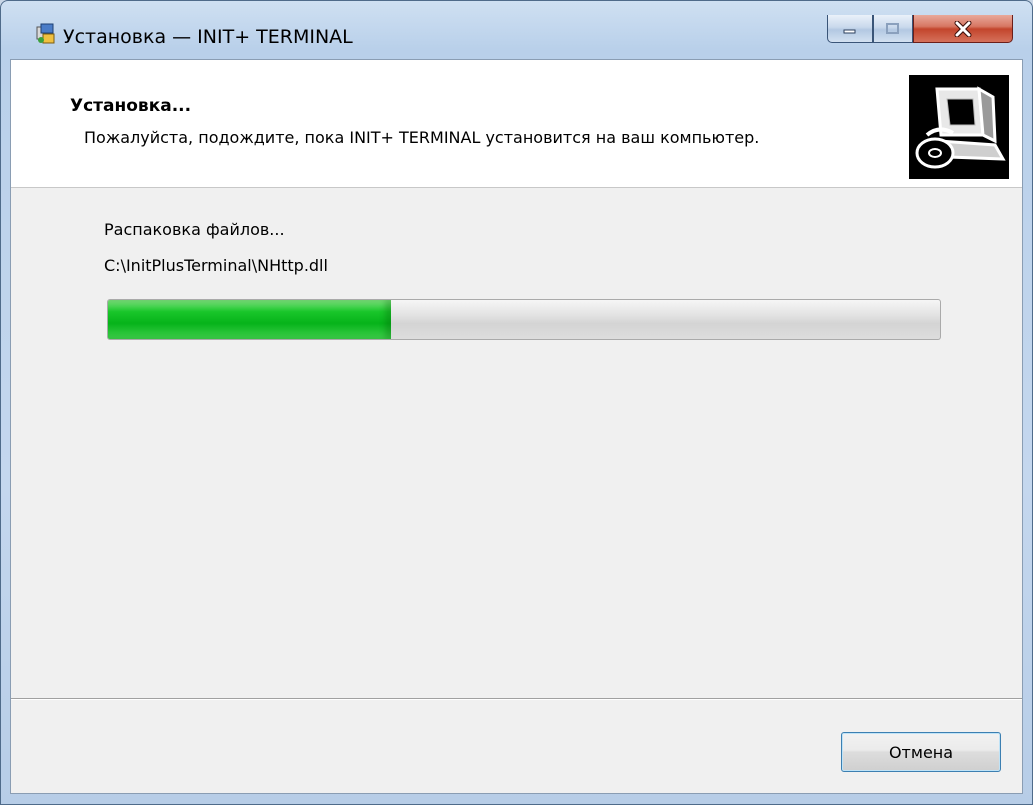 Image resolution: width=1033 pixels, height=805 pixels. What do you see at coordinates (249, 319) in the screenshot?
I see `progress-fill` at bounding box center [249, 319].